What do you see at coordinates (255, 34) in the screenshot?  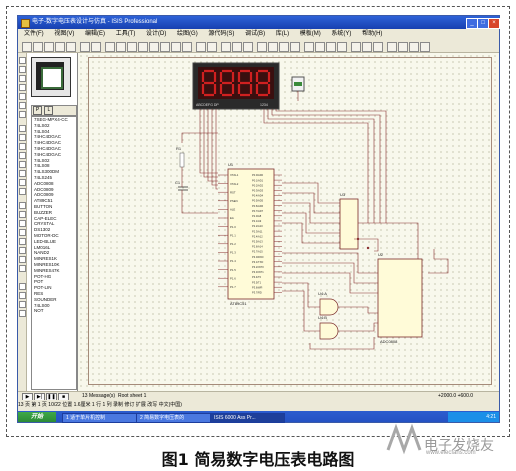 I see `menu-debug: 调试(B)` at bounding box center [255, 34].